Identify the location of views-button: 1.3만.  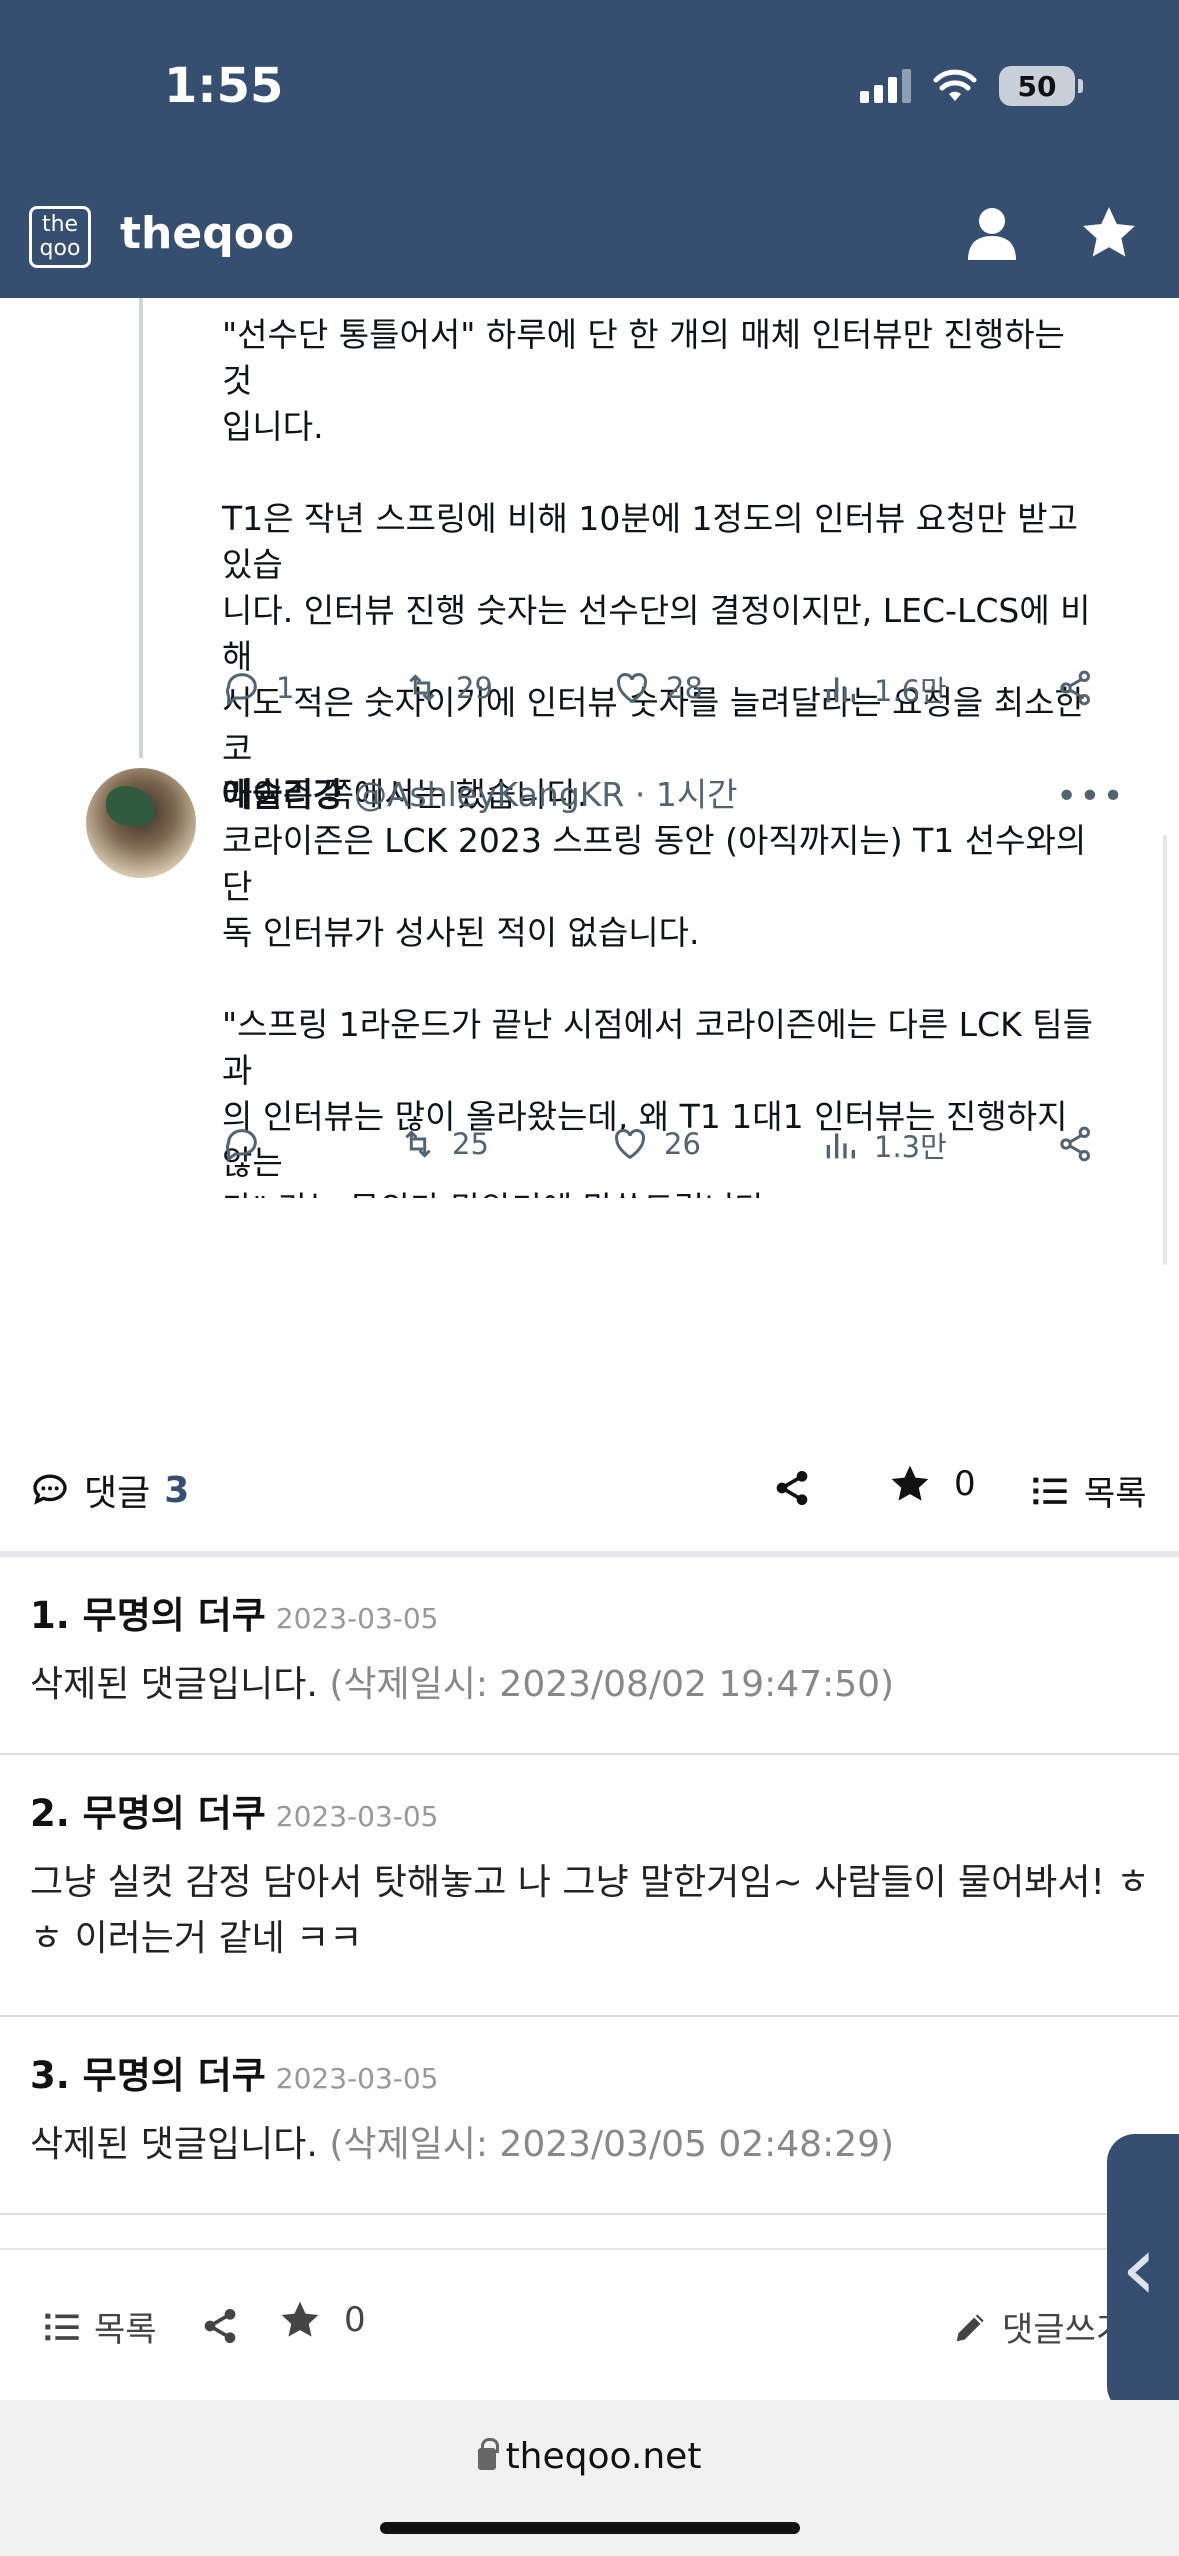
(883, 1145).